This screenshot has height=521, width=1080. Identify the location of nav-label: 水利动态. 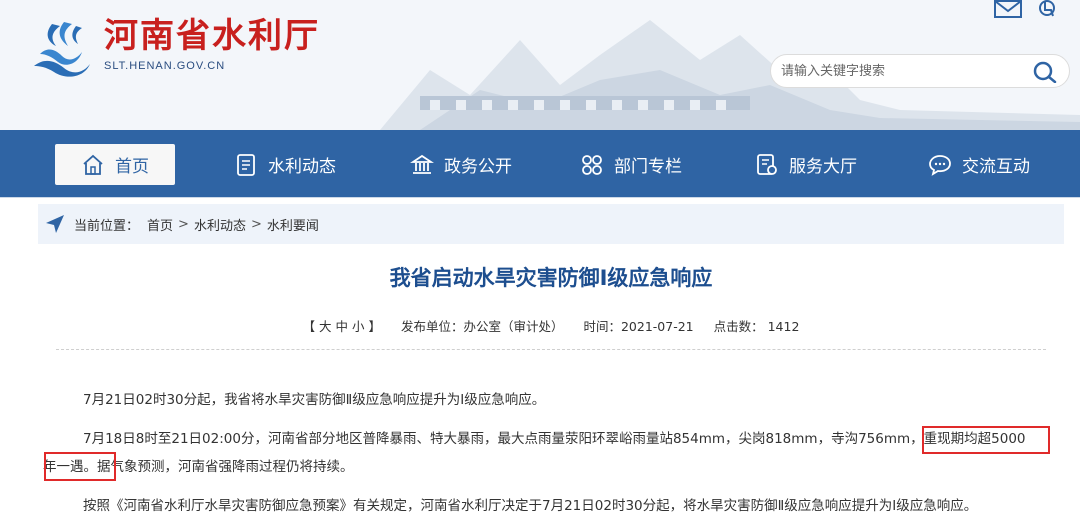
(302, 167).